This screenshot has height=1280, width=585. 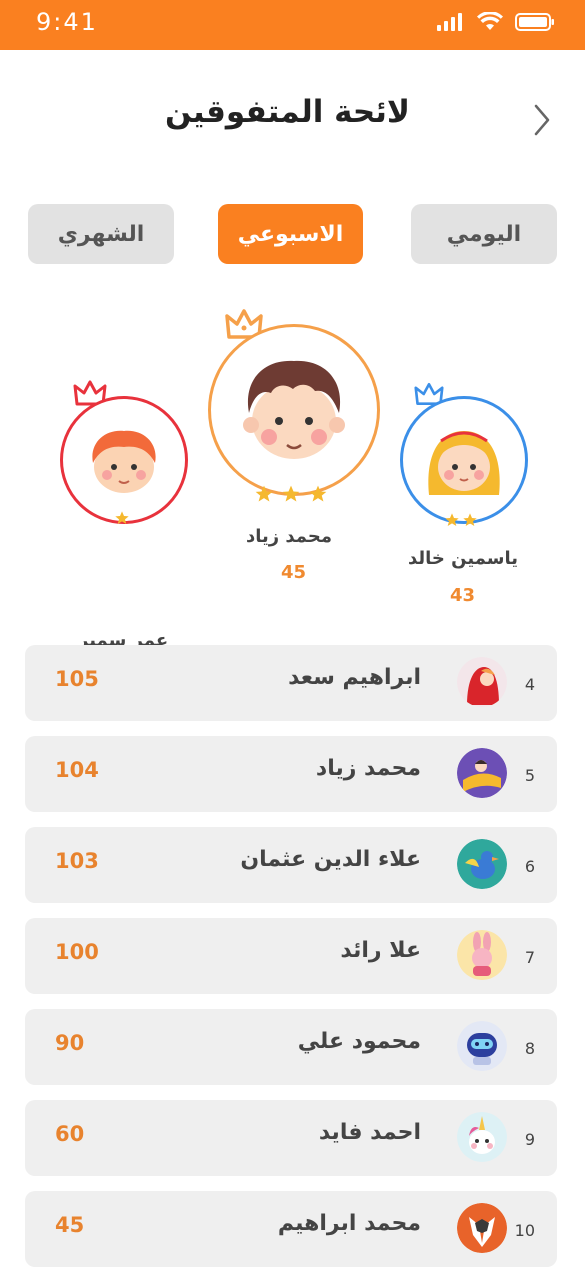 I want to click on player-score: 60, so click(x=70, y=1134).